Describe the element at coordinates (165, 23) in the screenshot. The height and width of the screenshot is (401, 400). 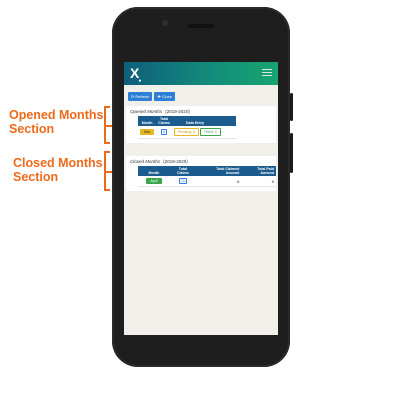
I see `camera-icon` at that location.